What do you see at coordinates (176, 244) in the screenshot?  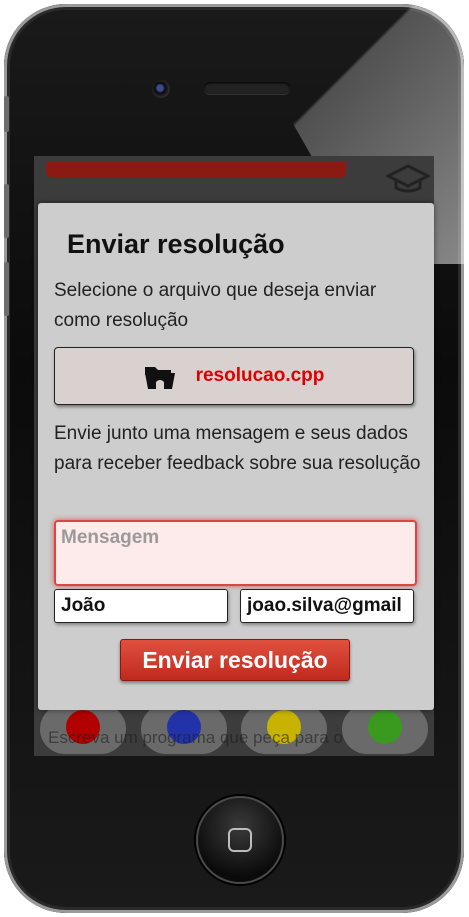 I see `modal-title: Enviar resolução` at bounding box center [176, 244].